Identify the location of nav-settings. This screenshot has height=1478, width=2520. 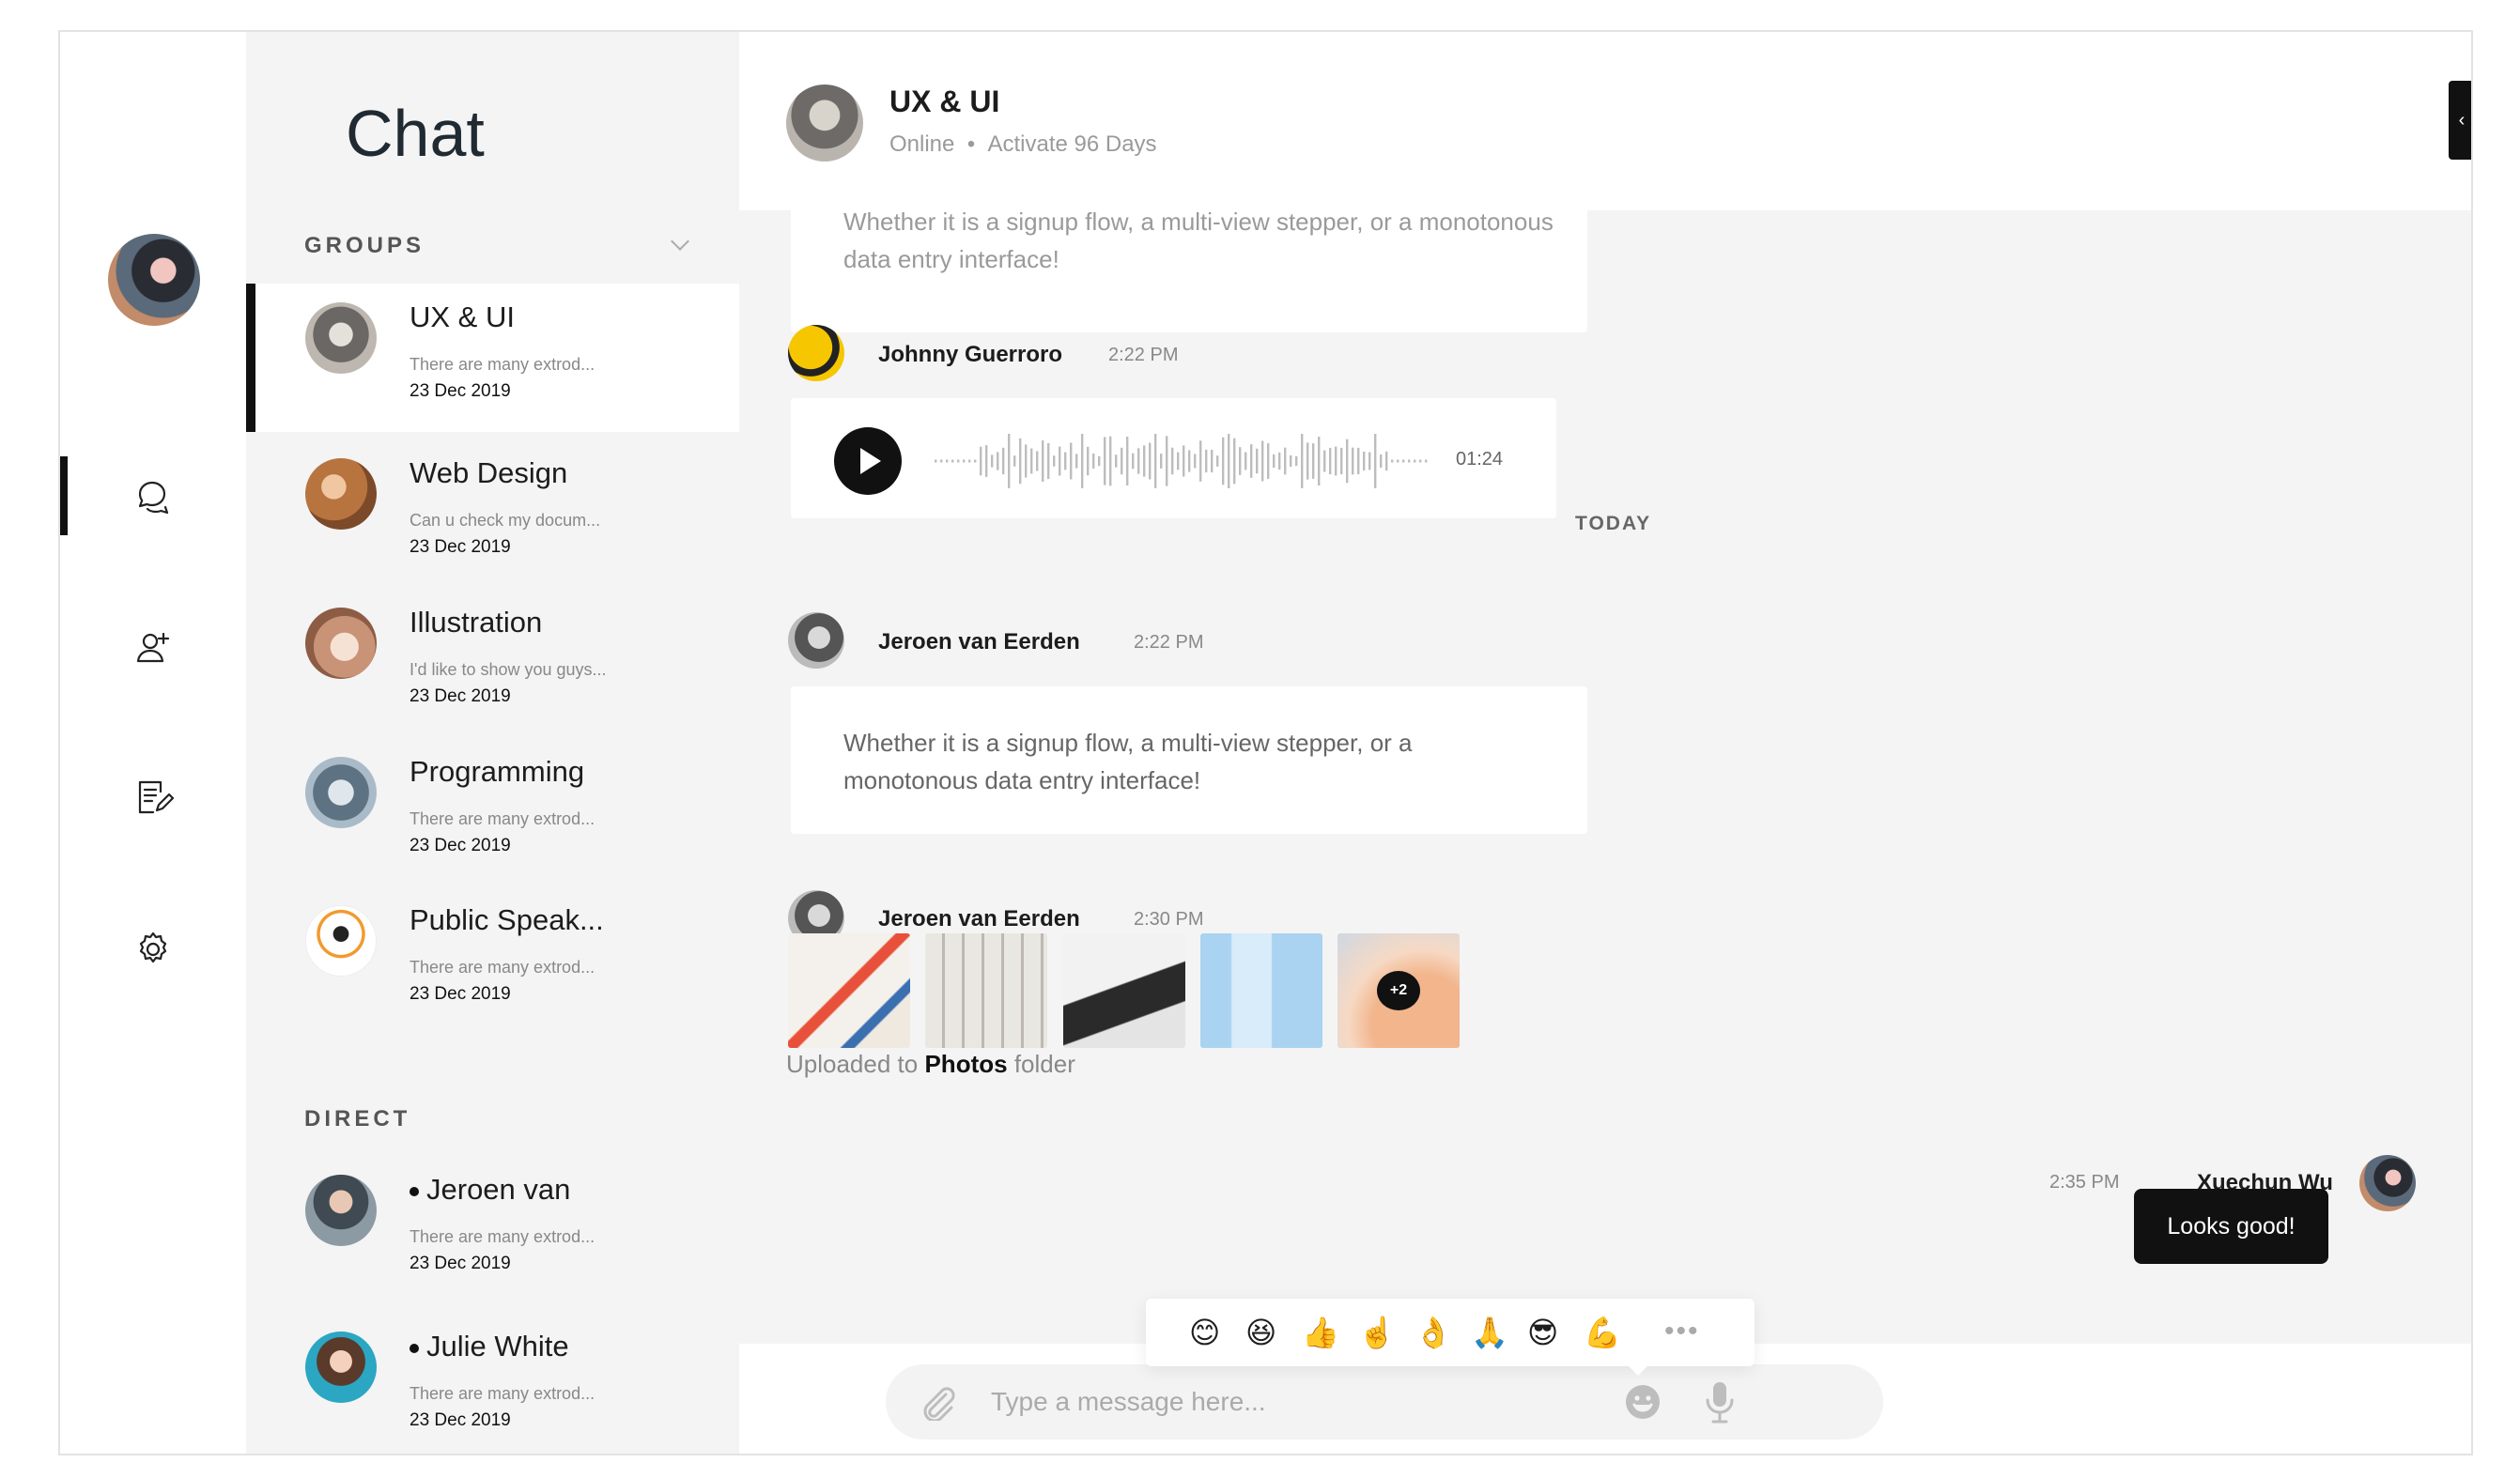
(153, 949).